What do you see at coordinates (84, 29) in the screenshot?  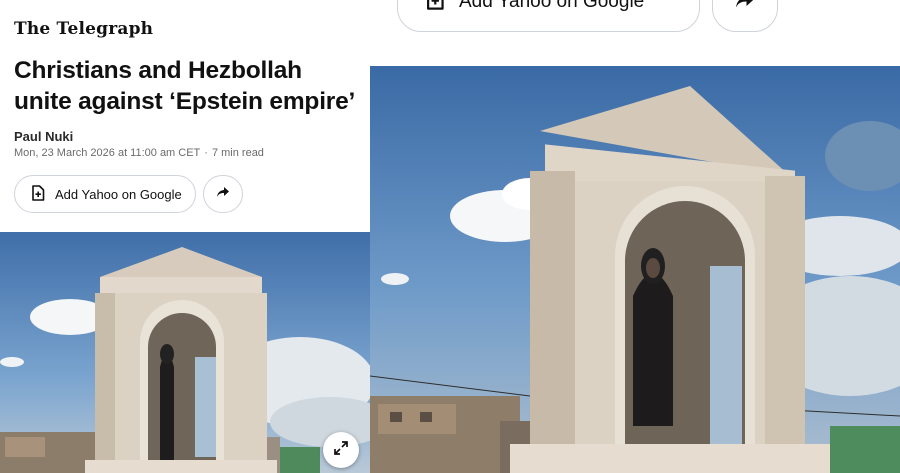 I see `publication-logo: The Telegraph` at bounding box center [84, 29].